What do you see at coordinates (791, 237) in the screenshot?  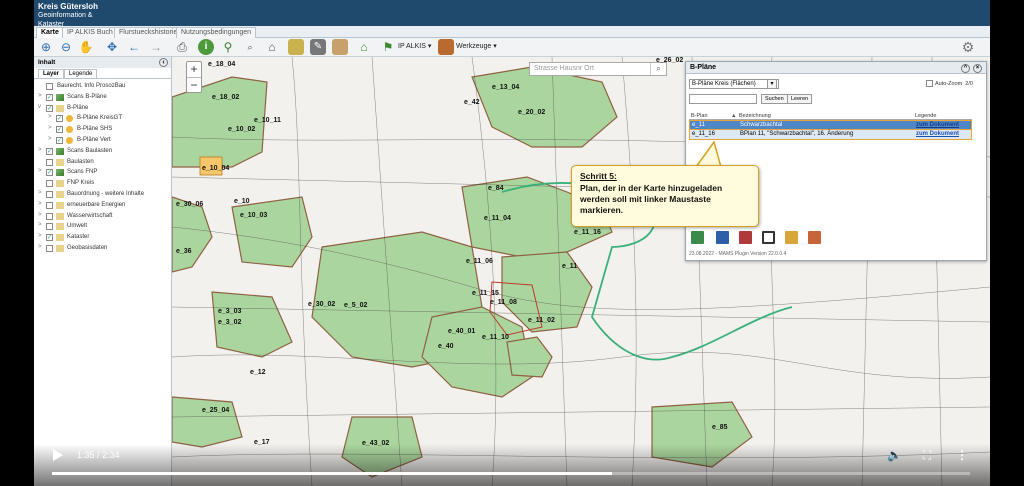 I see `export-icon` at bounding box center [791, 237].